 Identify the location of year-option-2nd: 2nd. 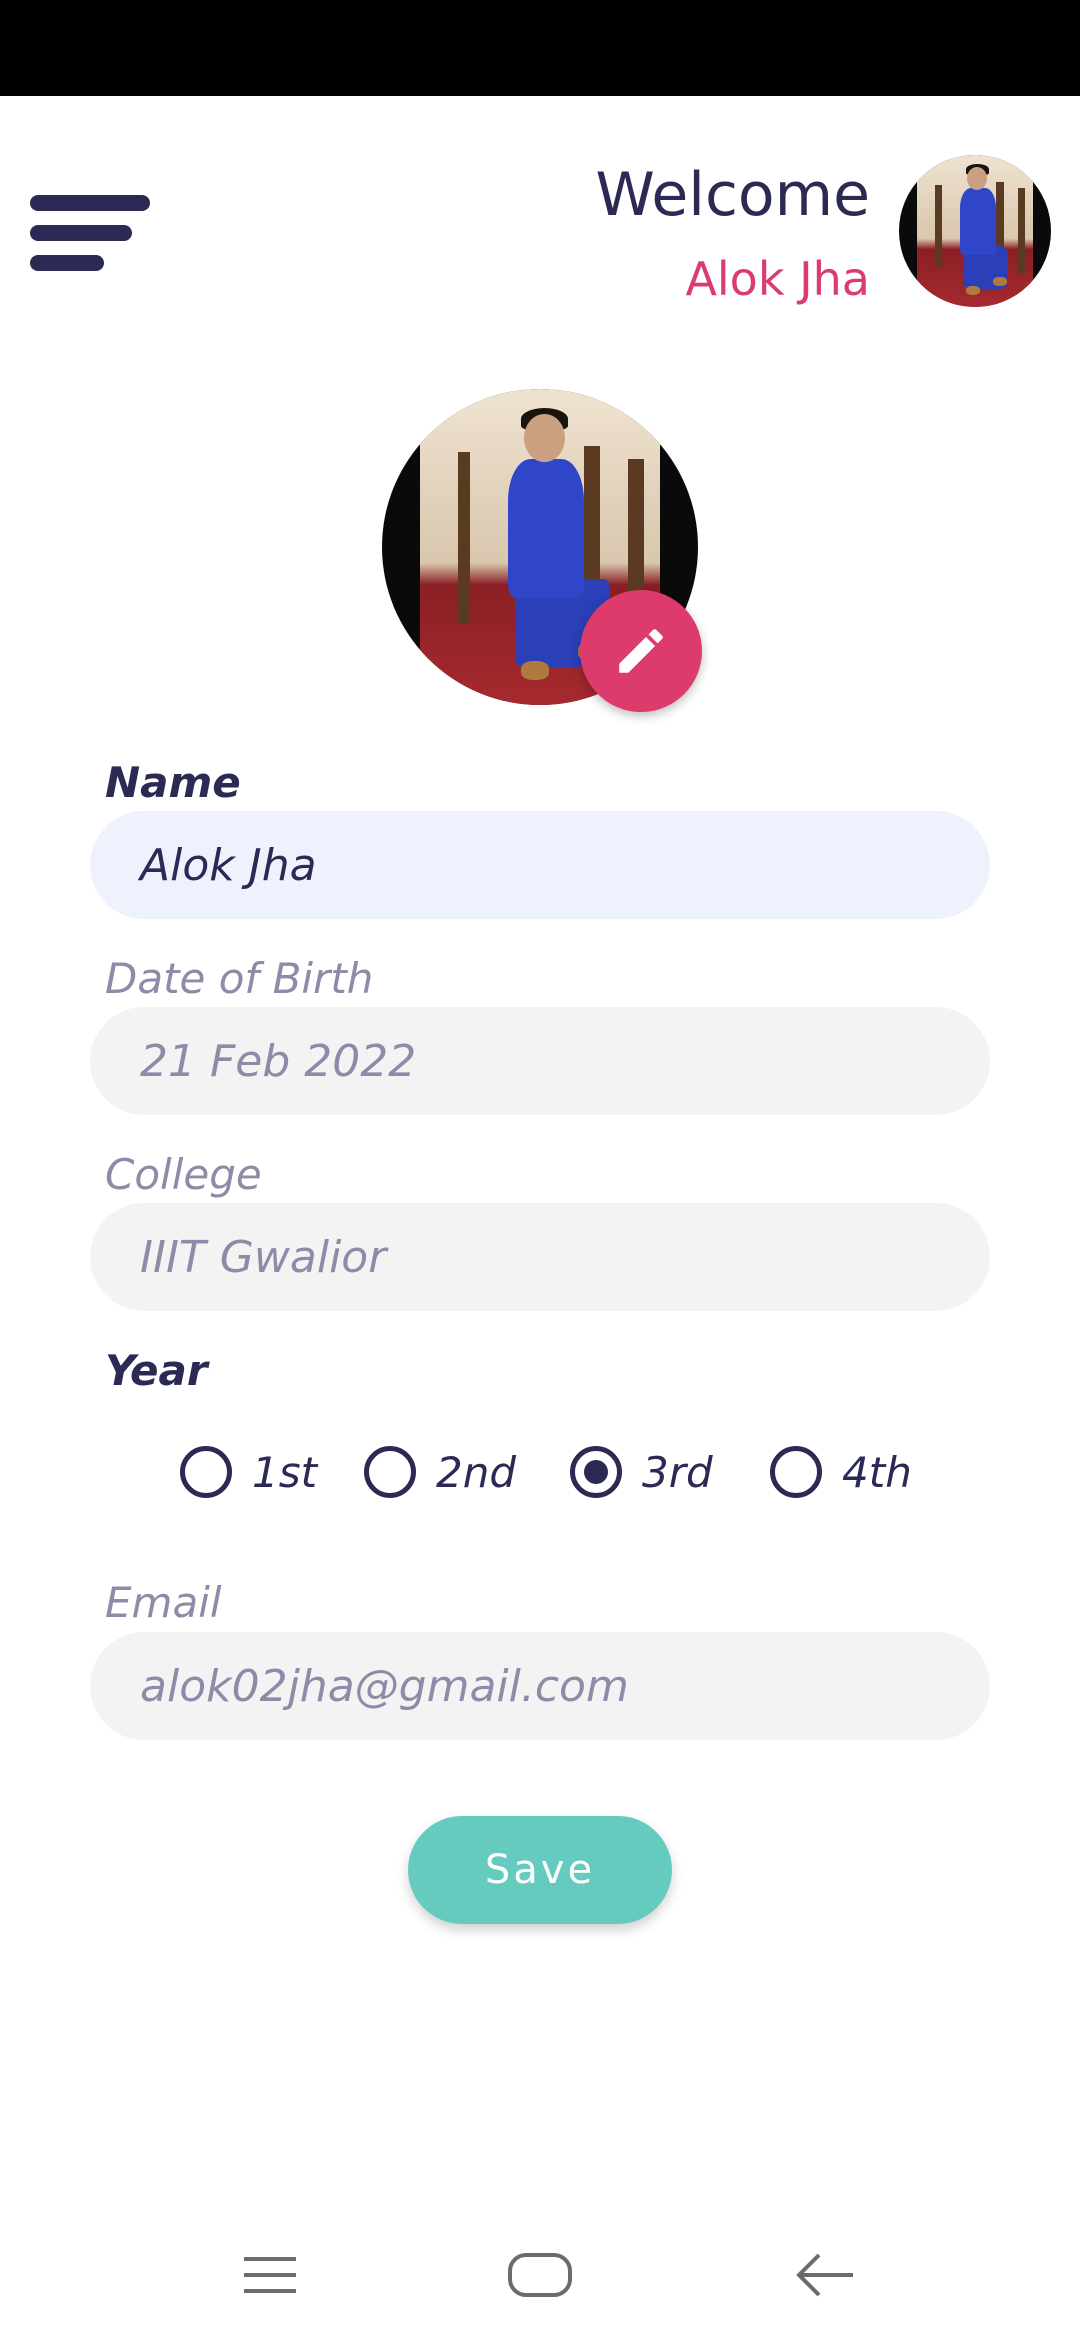
(440, 1472).